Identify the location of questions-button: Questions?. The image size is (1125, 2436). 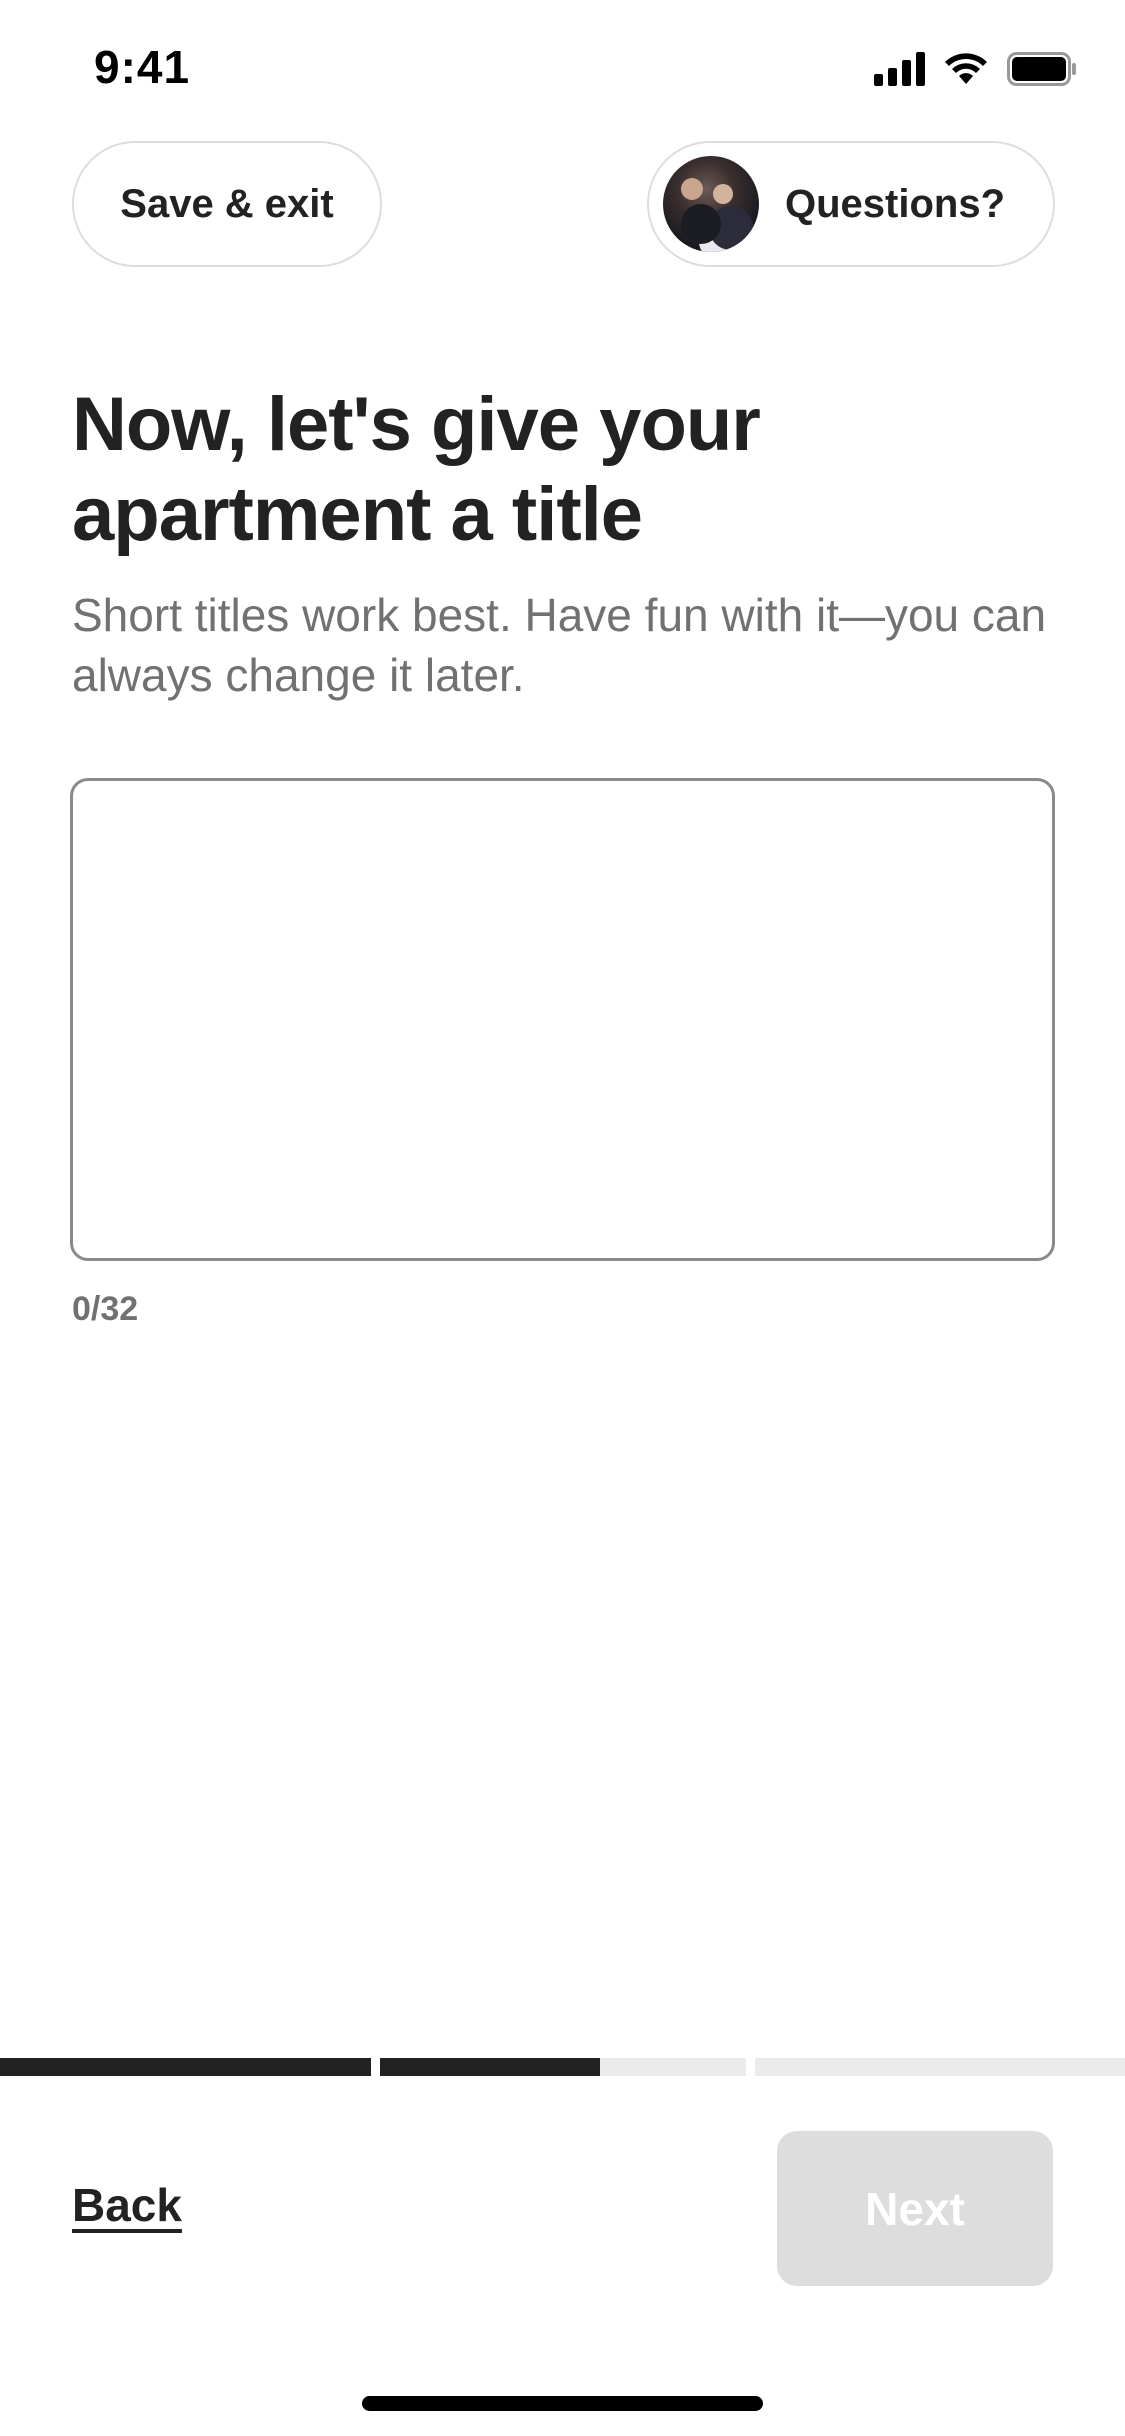
(851, 204).